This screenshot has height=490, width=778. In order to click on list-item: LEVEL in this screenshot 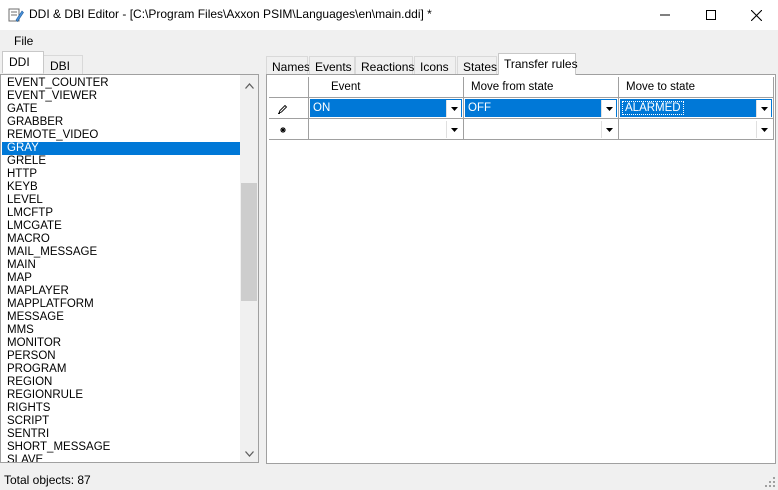, I will do `click(121, 200)`.